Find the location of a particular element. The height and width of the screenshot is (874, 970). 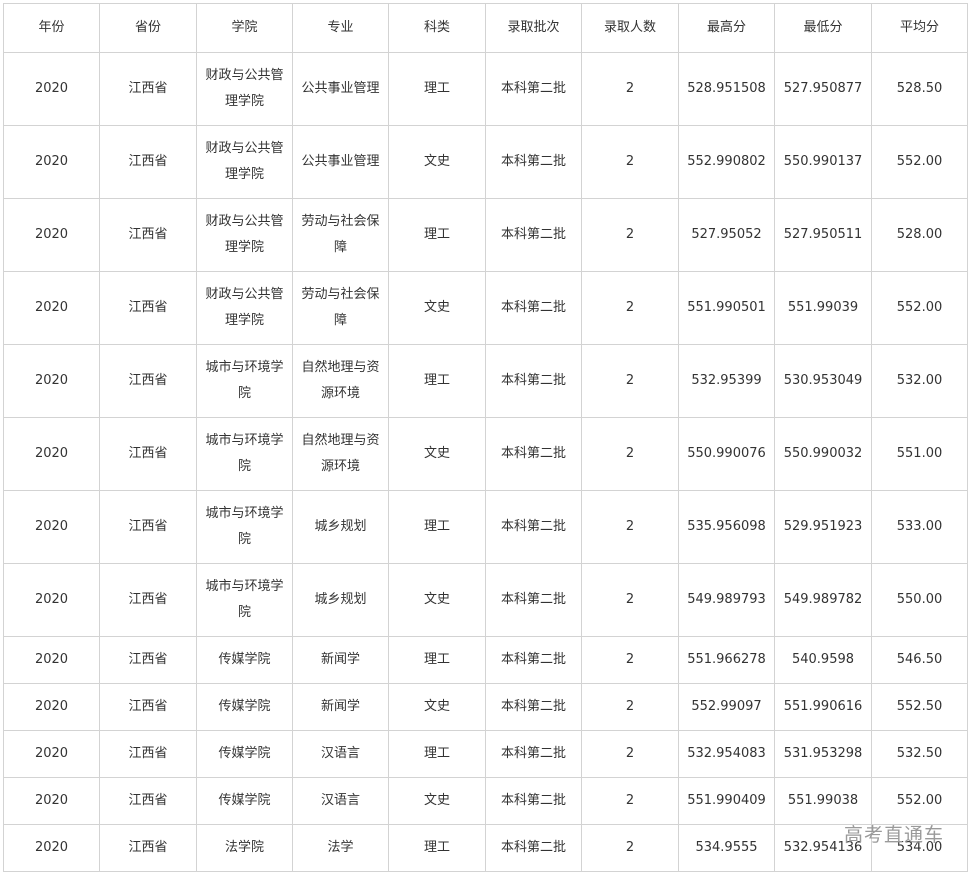

avg-score-cell: 532.50 is located at coordinates (919, 754).